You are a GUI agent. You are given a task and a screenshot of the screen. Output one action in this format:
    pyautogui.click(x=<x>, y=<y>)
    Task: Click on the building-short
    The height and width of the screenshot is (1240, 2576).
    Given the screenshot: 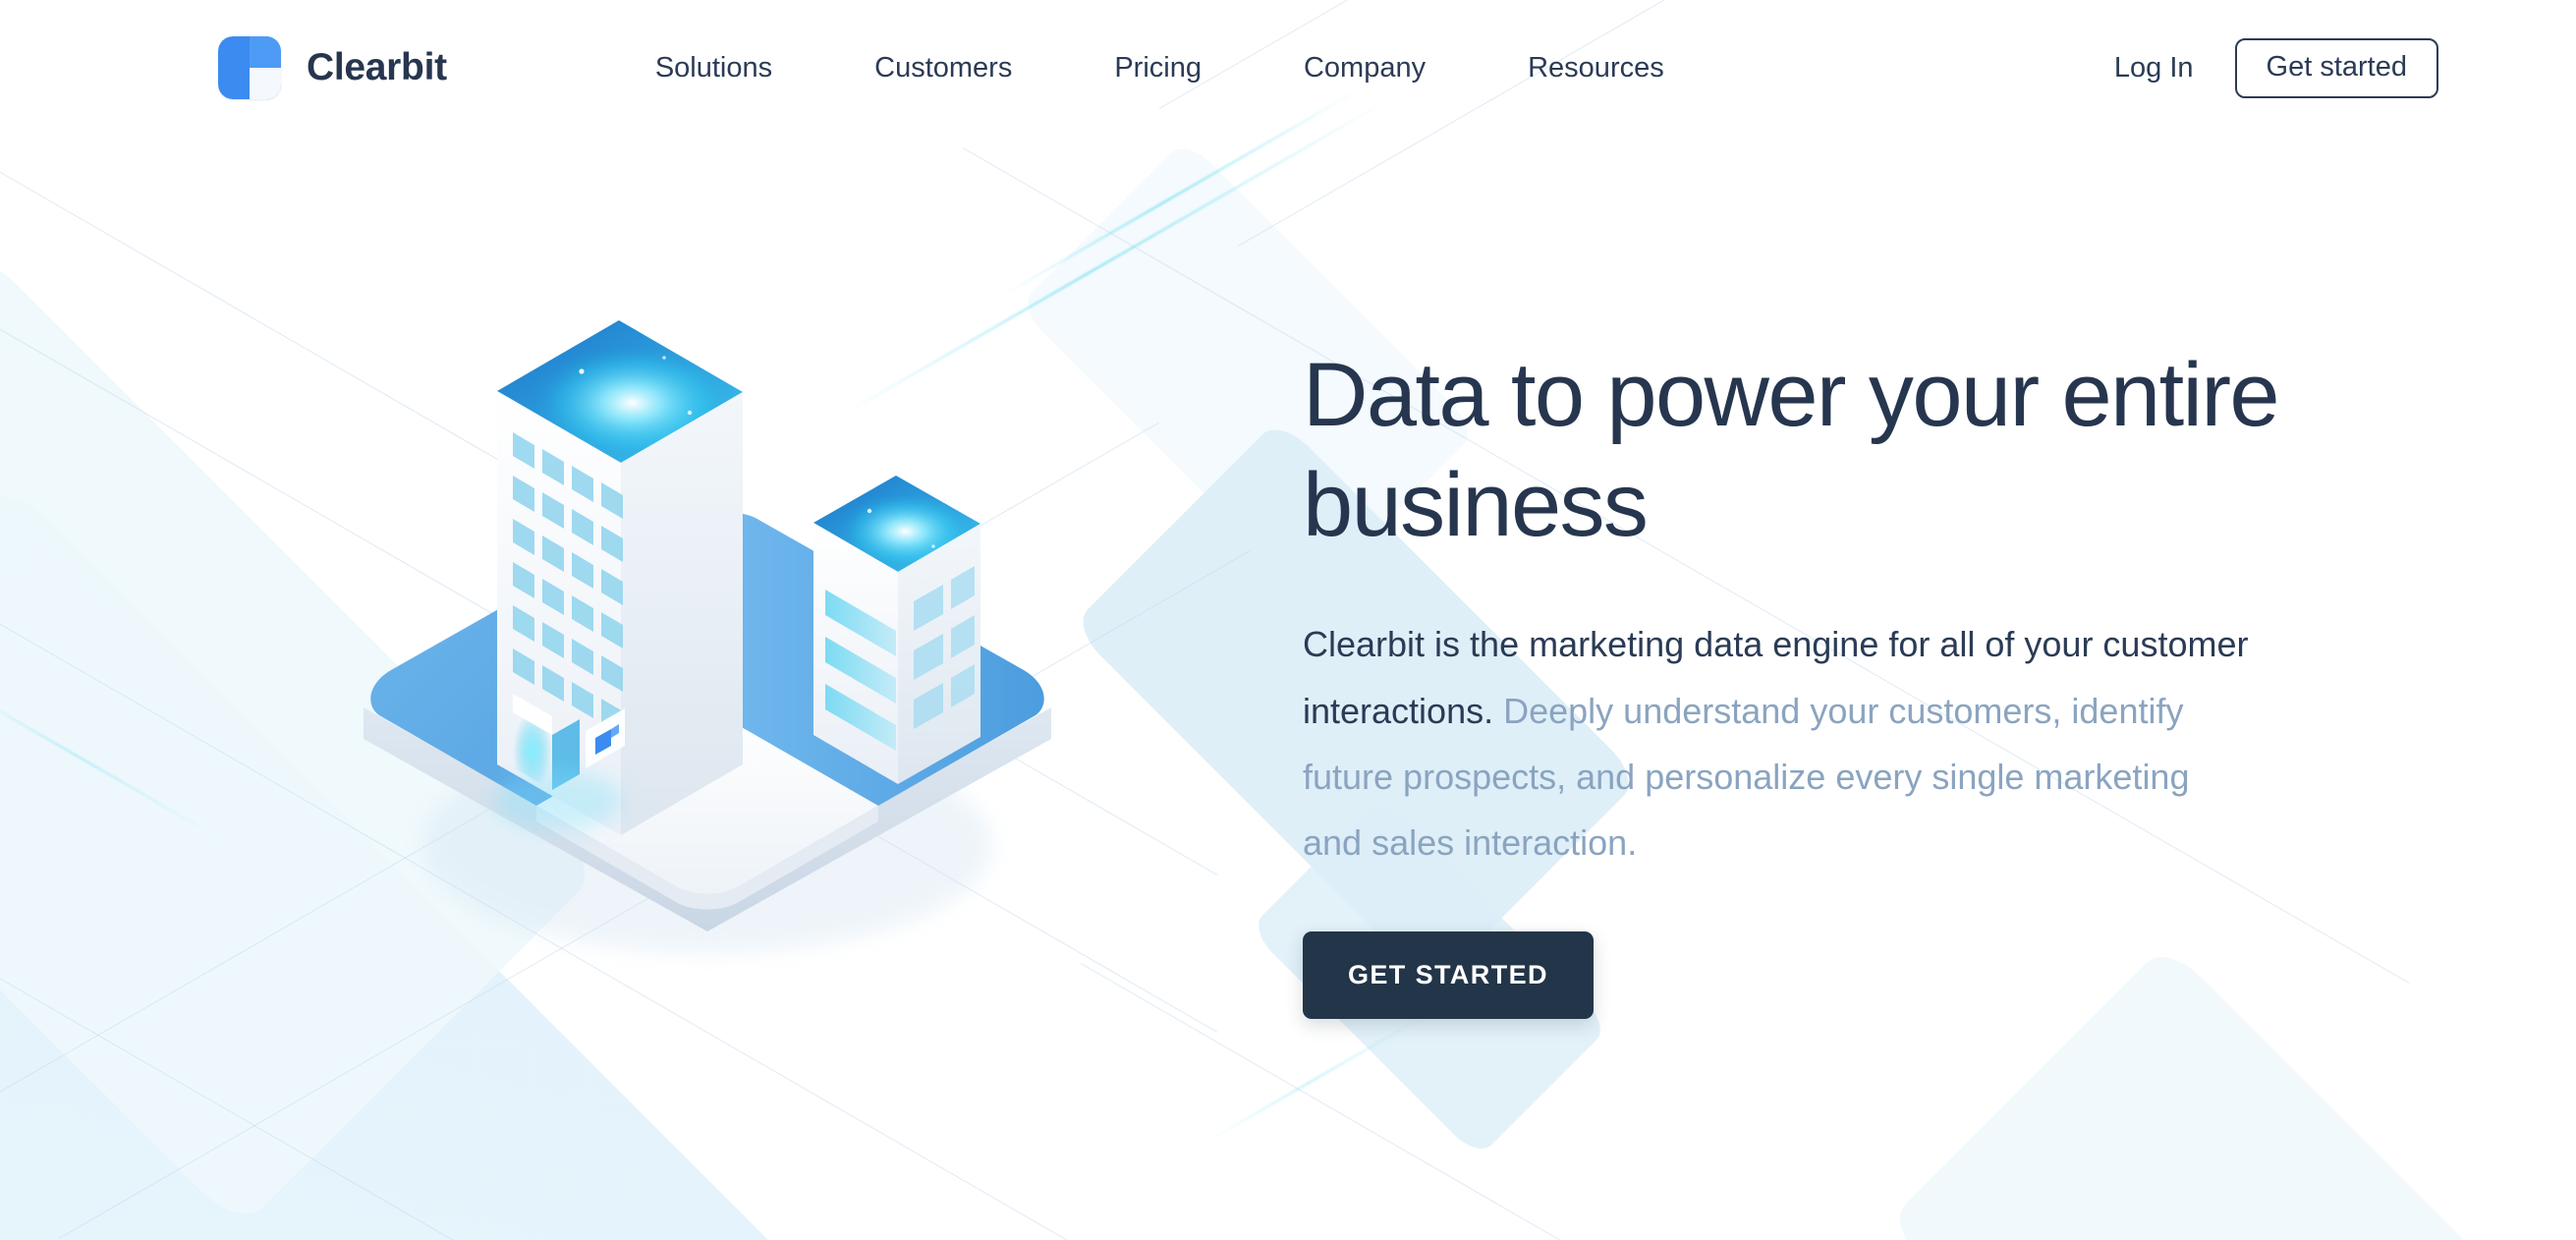 What is the action you would take?
    pyautogui.click(x=896, y=630)
    